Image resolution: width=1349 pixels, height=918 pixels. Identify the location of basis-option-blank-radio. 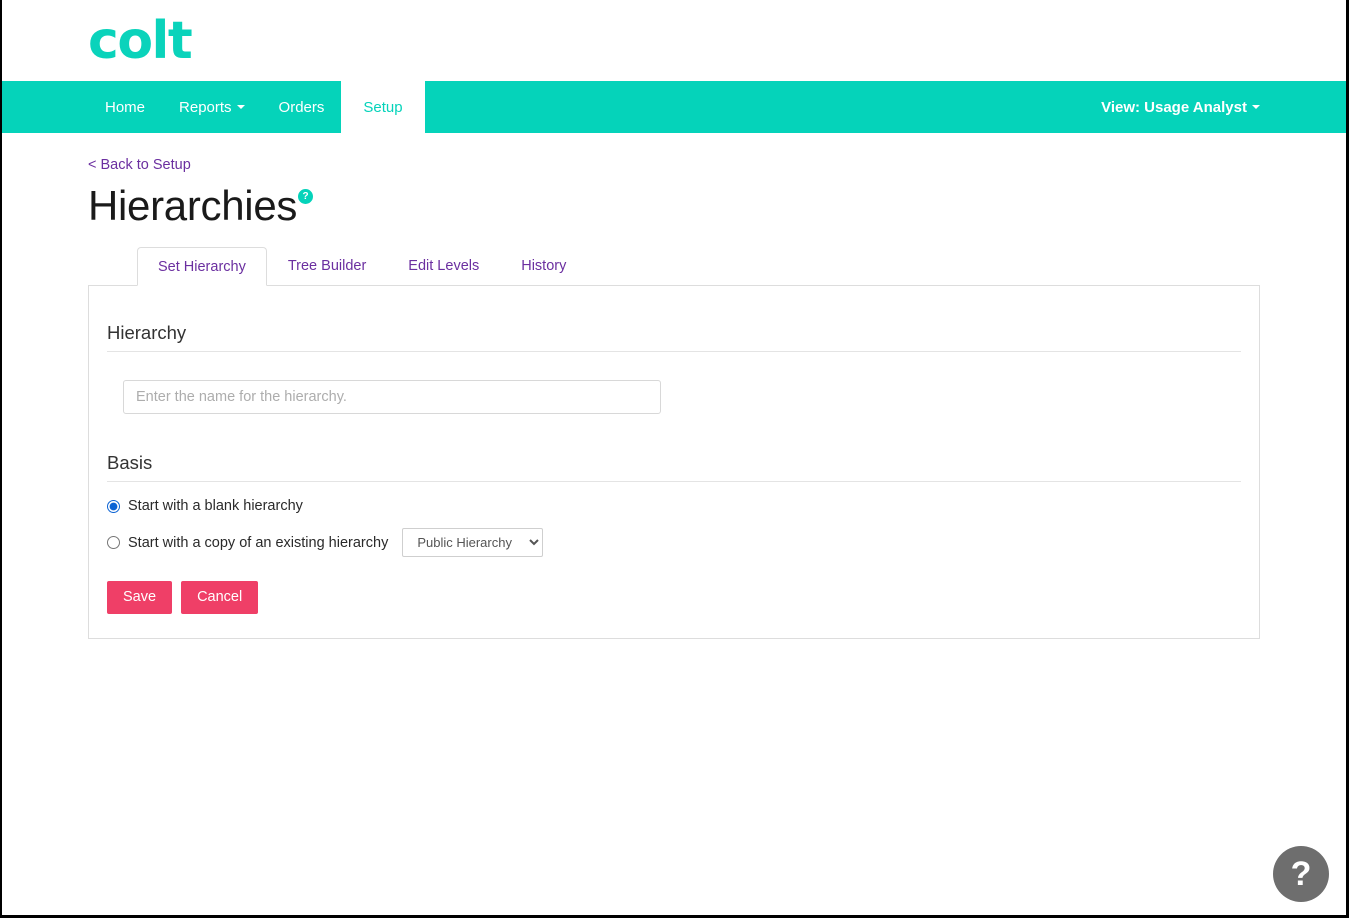
(113, 506).